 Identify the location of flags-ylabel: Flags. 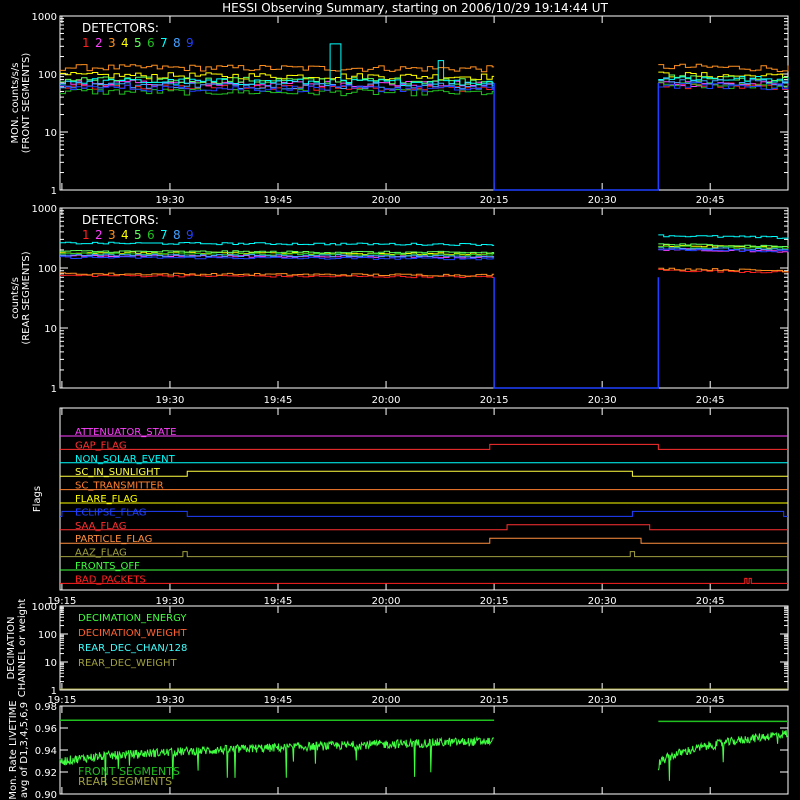
(37, 499).